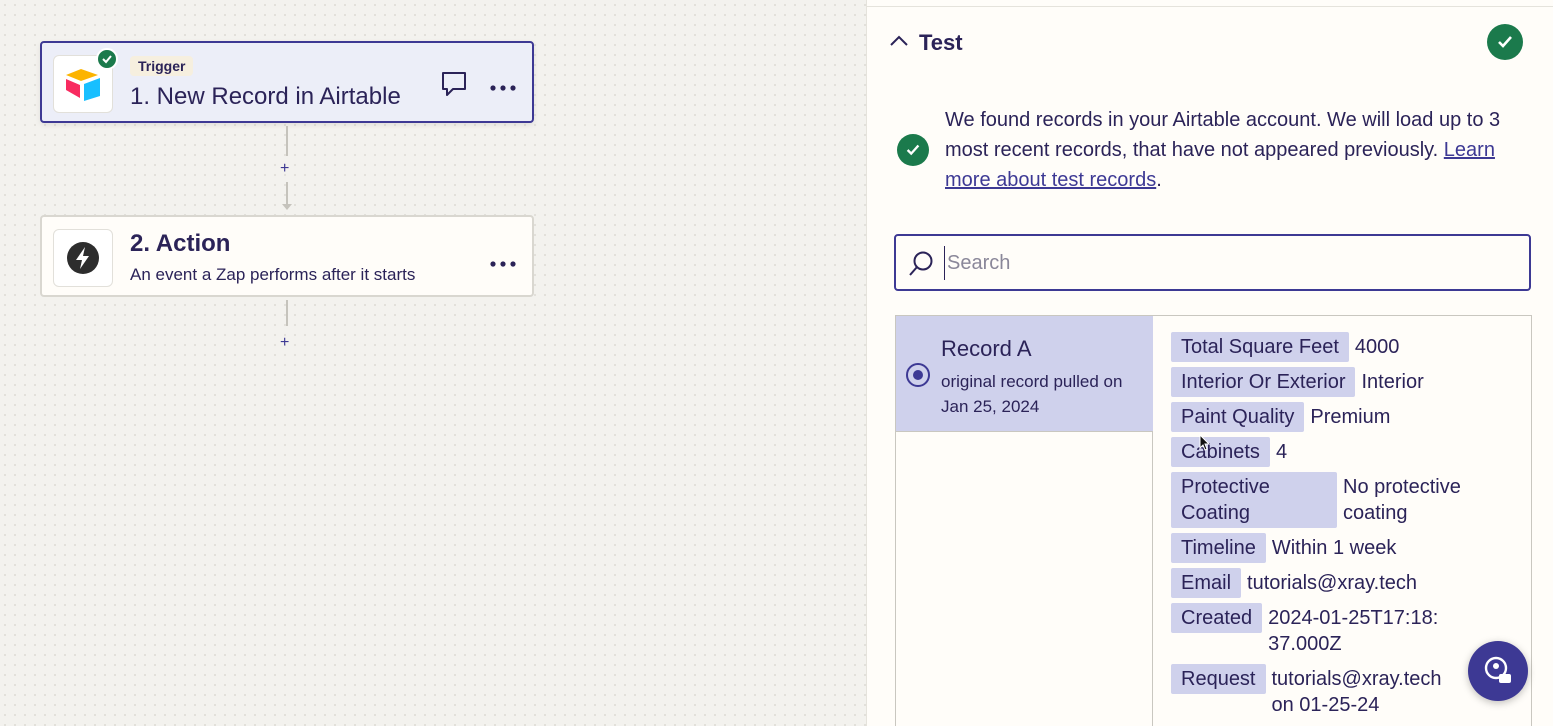 This screenshot has height=726, width=1553. What do you see at coordinates (162, 66) in the screenshot?
I see `trigger-badge: Trigger` at bounding box center [162, 66].